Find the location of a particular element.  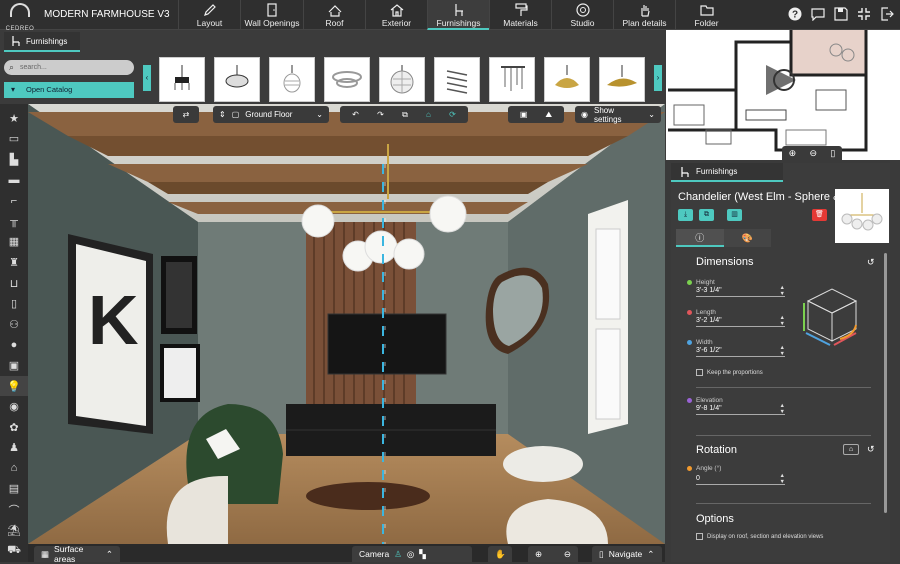

lighting-category-icon: 💡 is located at coordinates (14, 386).